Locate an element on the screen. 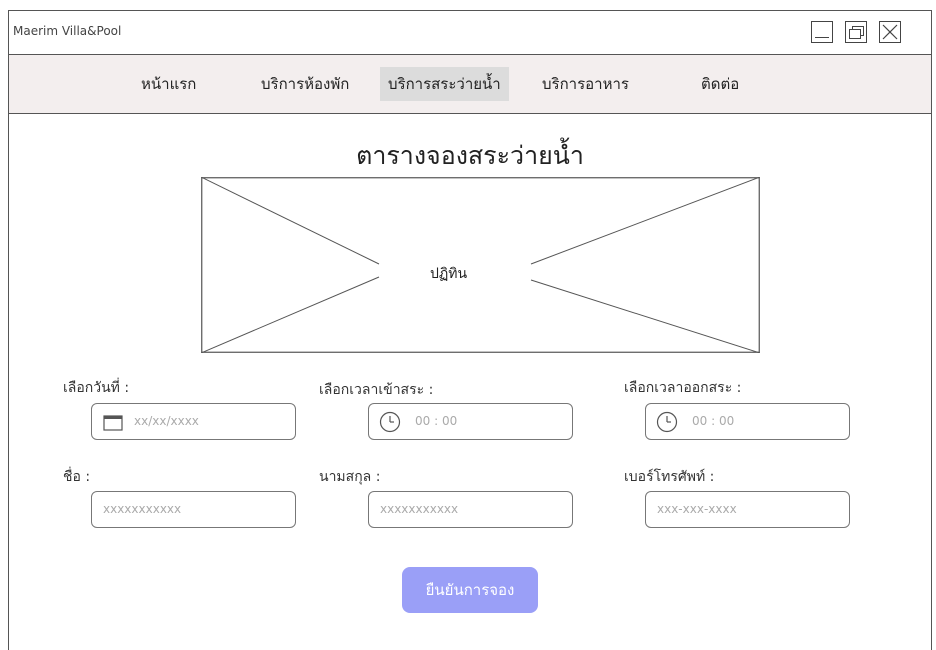 The height and width of the screenshot is (650, 936). page-title: ตารางจองสระว่ายน้ำ is located at coordinates (470, 155).